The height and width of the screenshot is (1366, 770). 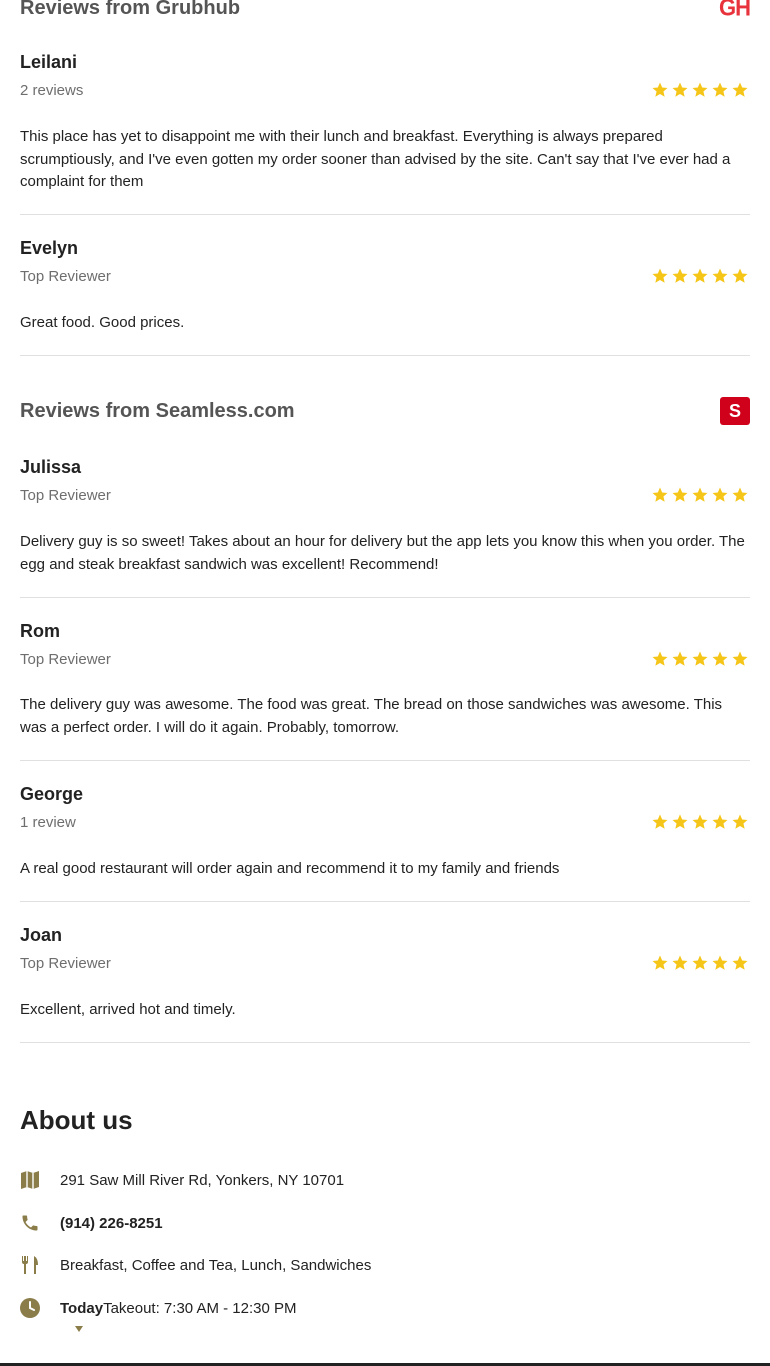 What do you see at coordinates (51, 467) in the screenshot?
I see `reviewer-name: Julissa` at bounding box center [51, 467].